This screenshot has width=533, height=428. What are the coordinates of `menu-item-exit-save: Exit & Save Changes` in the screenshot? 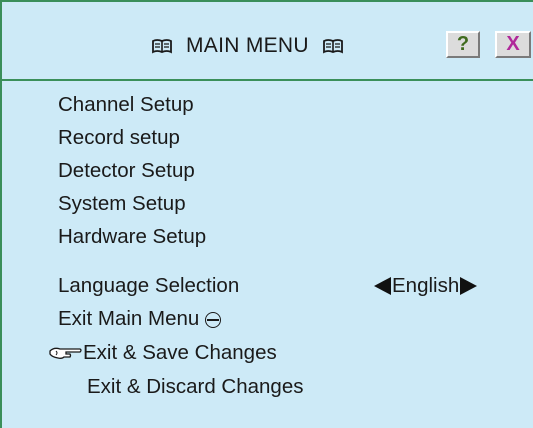 It's located at (180, 353).